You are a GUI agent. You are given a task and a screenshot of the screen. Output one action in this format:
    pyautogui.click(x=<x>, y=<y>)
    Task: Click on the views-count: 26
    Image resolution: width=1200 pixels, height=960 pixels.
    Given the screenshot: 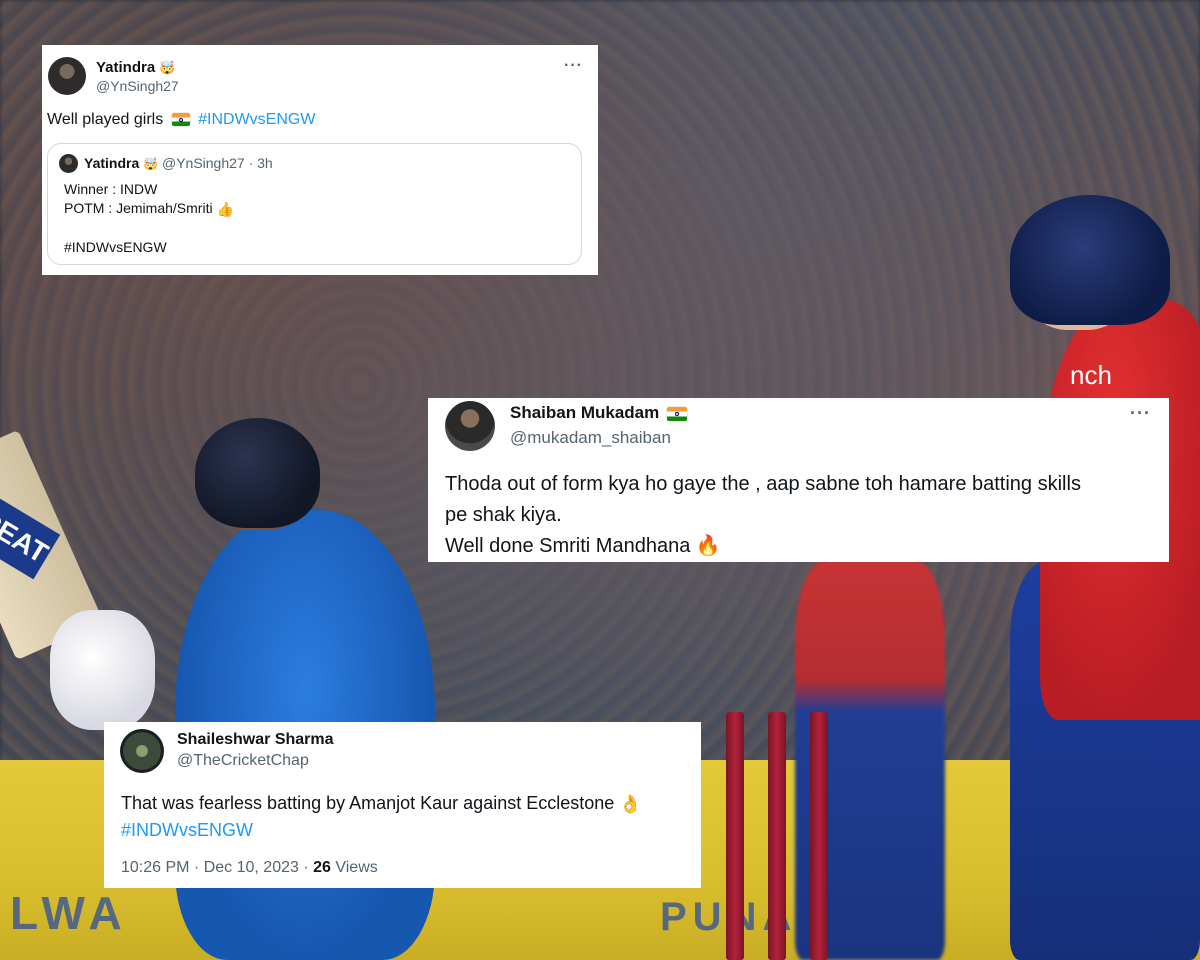 What is the action you would take?
    pyautogui.click(x=322, y=867)
    